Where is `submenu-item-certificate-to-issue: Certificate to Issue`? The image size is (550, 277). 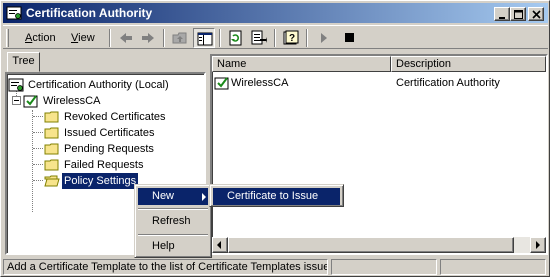
submenu-item-certificate-to-issue: Certificate to Issue is located at coordinates (276, 196).